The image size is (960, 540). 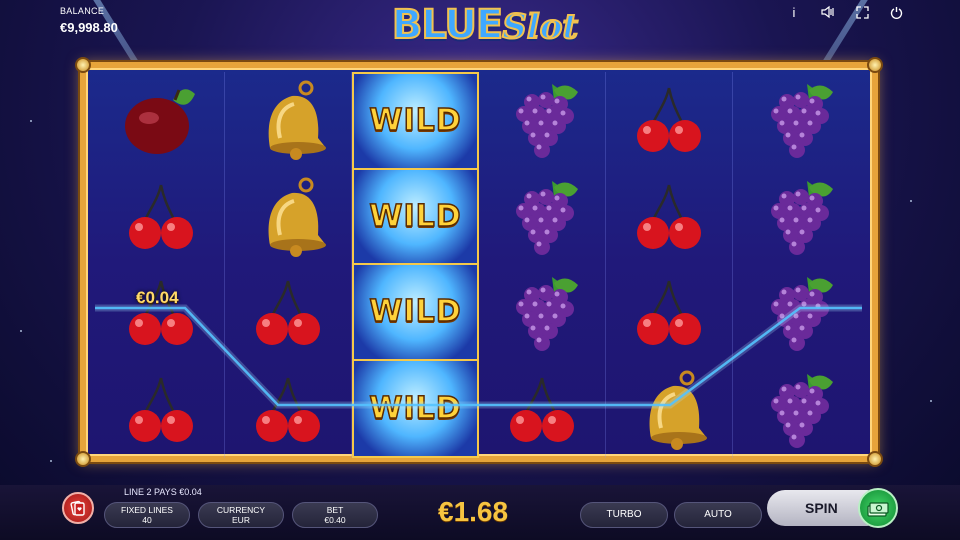 What do you see at coordinates (540, 27) in the screenshot?
I see `logo-slot-text: Slot` at bounding box center [540, 27].